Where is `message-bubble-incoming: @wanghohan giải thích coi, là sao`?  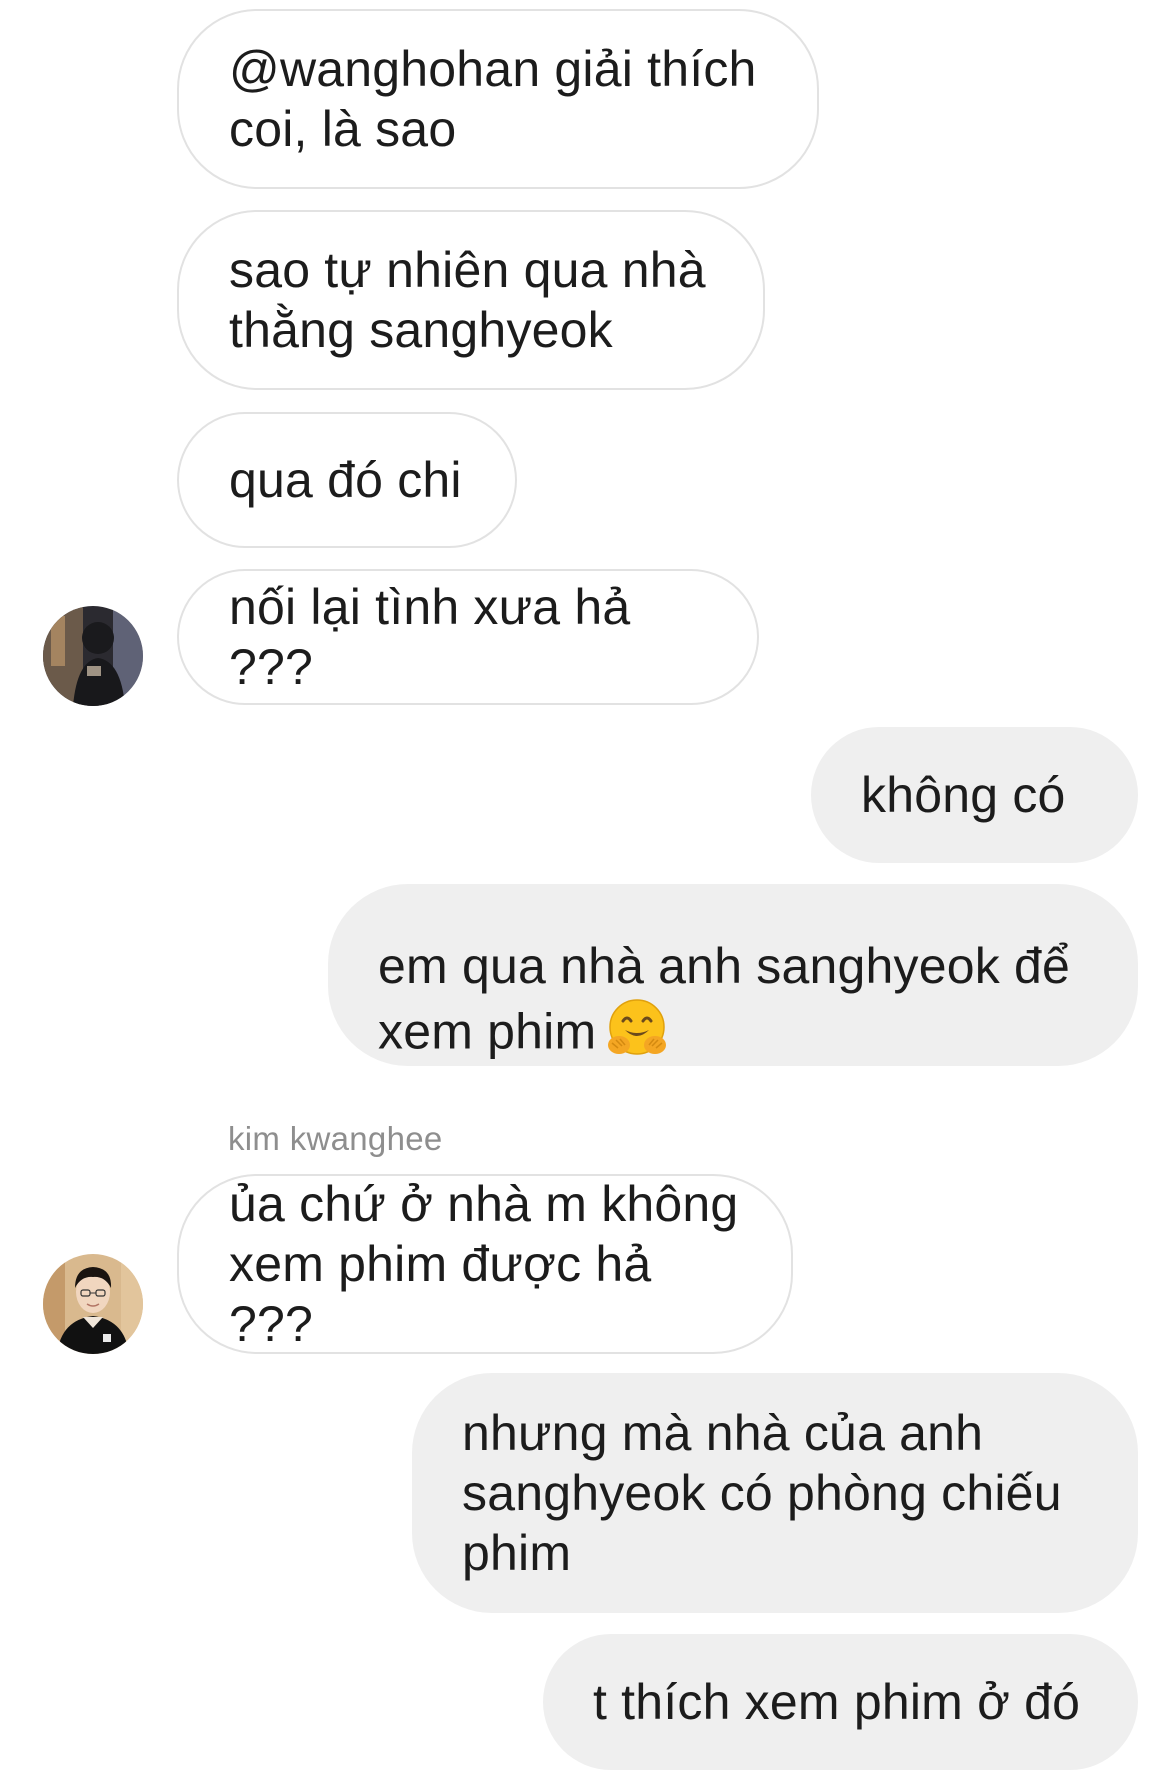
message-bubble-incoming: @wanghohan giải thích coi, là sao is located at coordinates (498, 99).